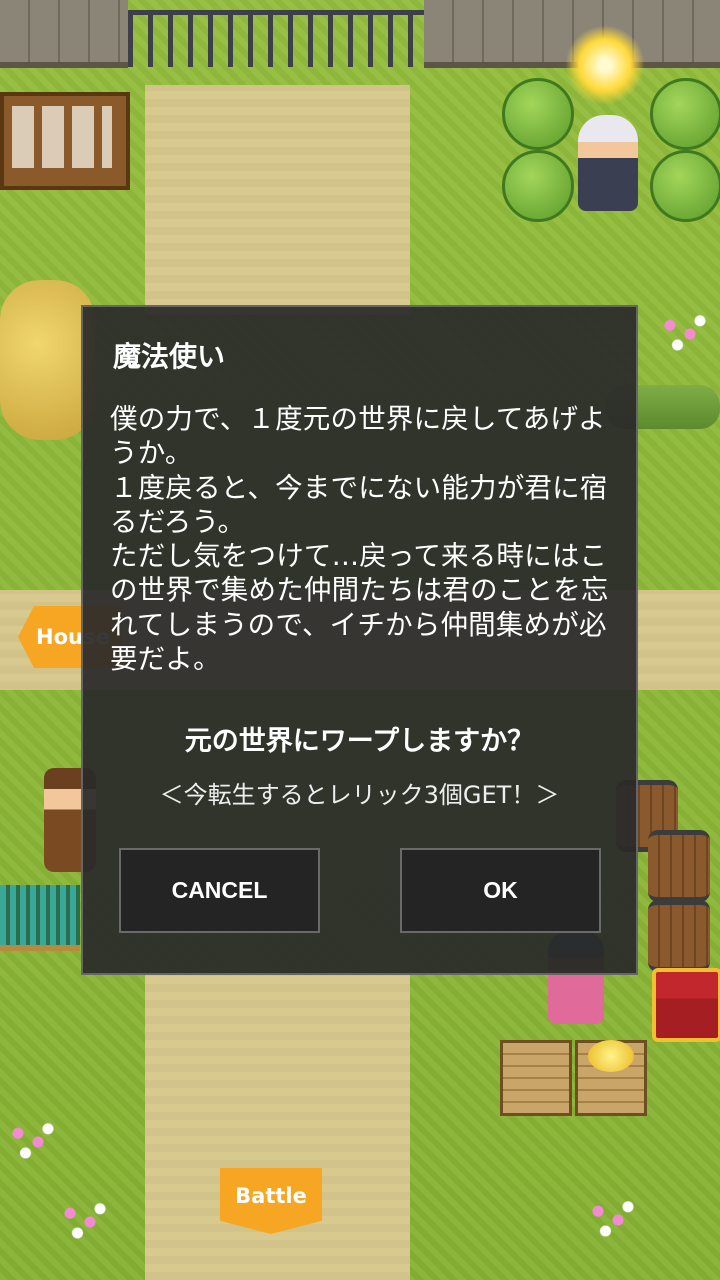  Describe the element at coordinates (276, 38) in the screenshot. I see `iron-fence` at that location.